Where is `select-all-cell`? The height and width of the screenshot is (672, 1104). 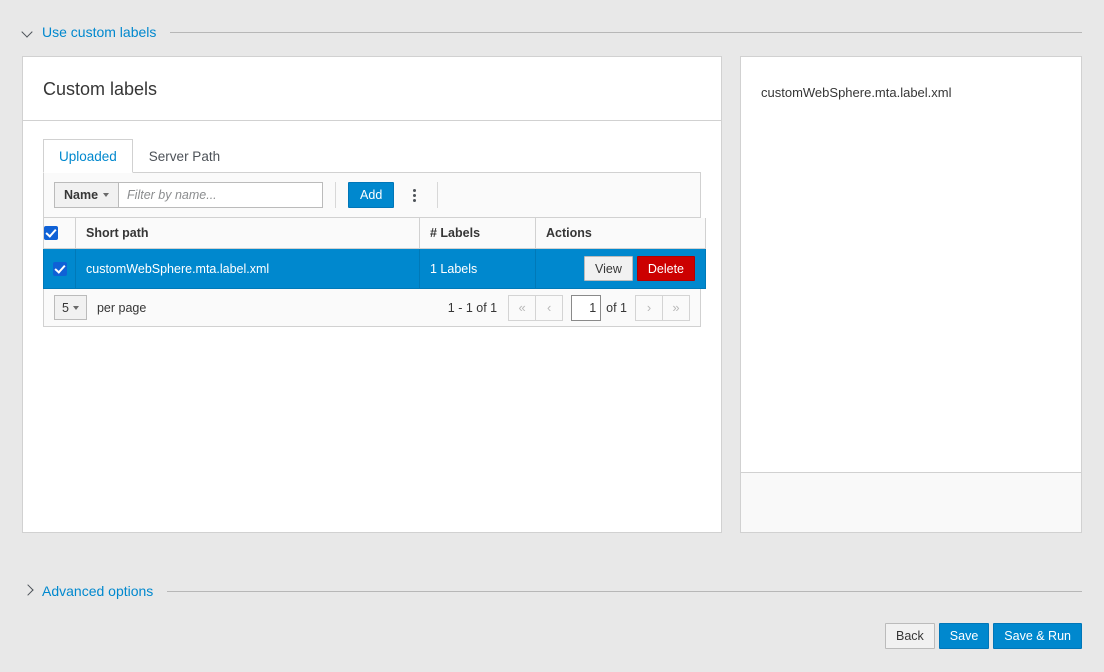
select-all-cell is located at coordinates (59, 233).